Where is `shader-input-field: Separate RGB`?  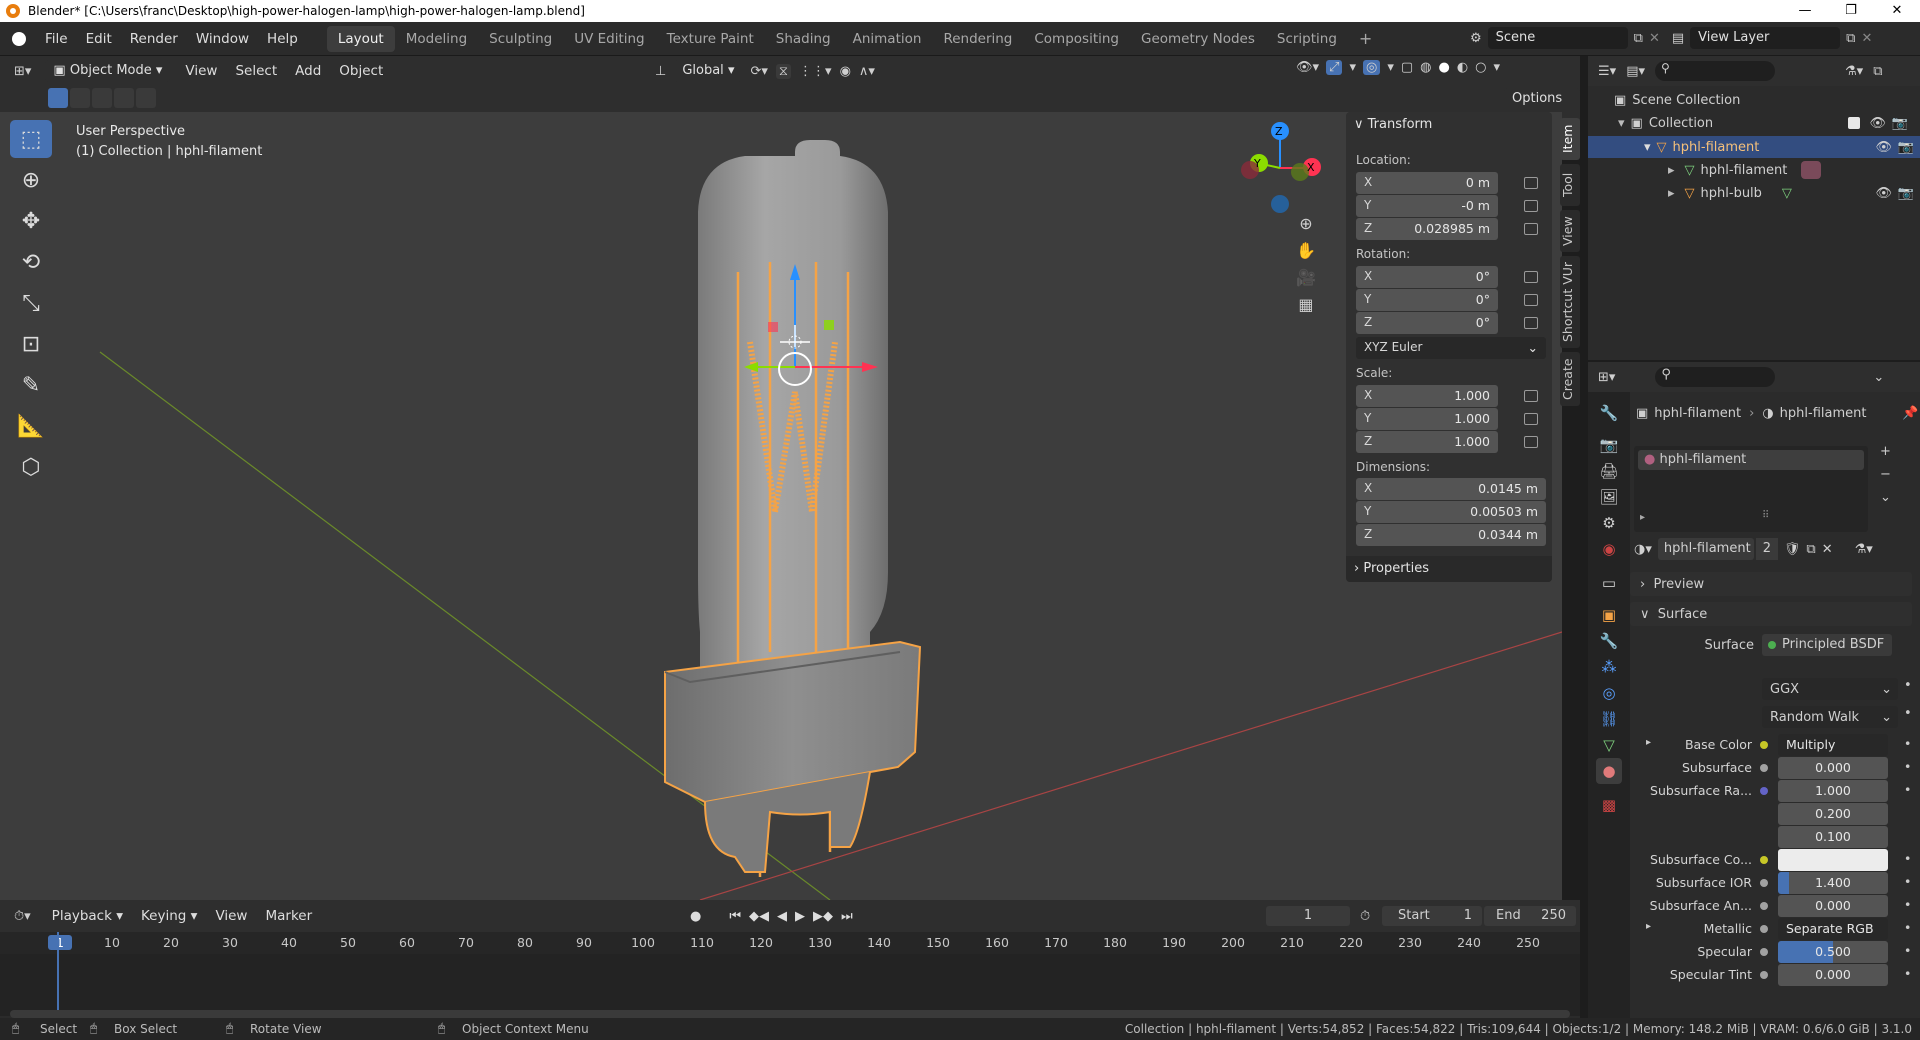 shader-input-field: Separate RGB is located at coordinates (1833, 929).